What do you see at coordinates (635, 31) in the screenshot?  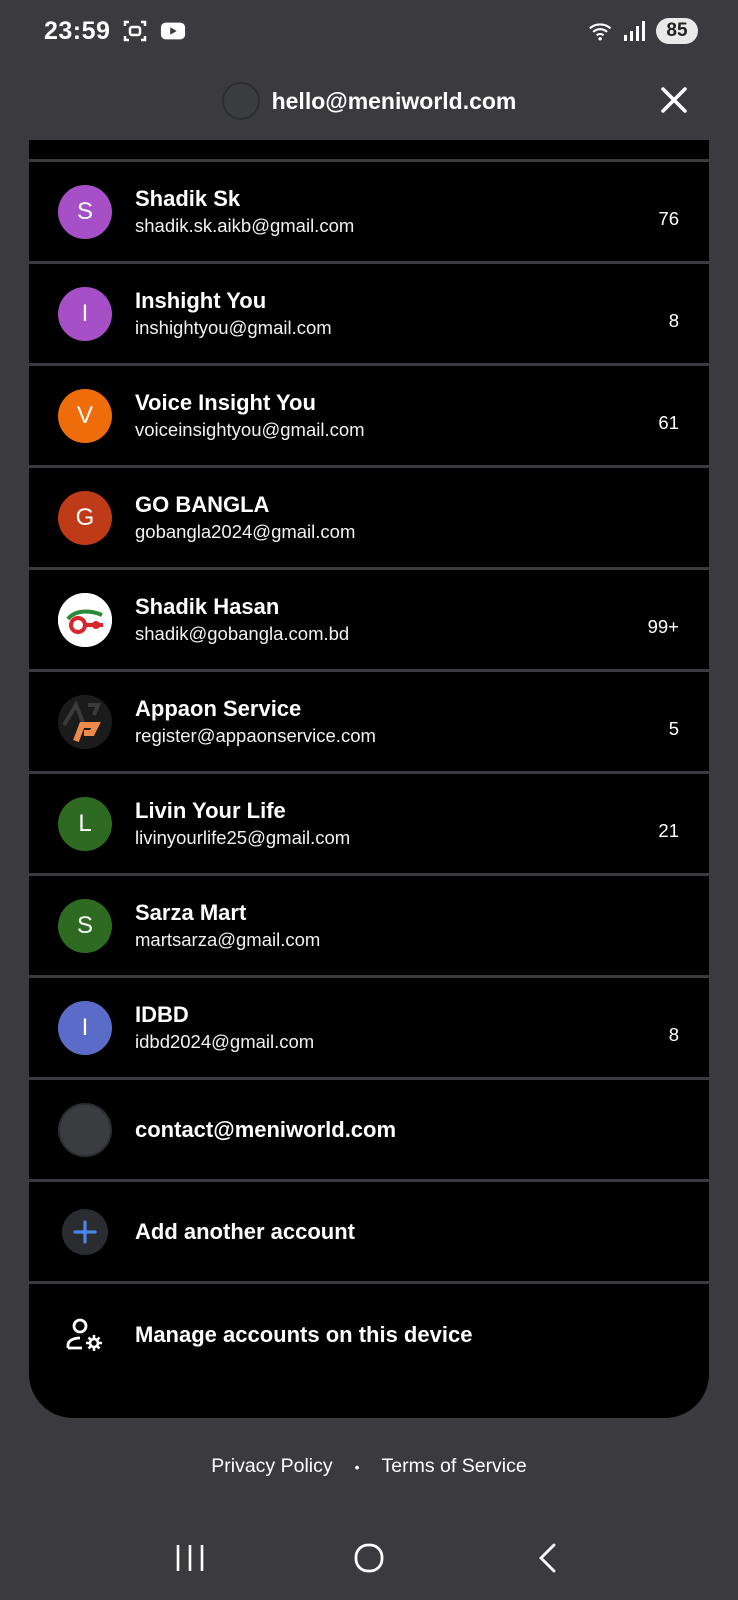 I see `signal-icon` at bounding box center [635, 31].